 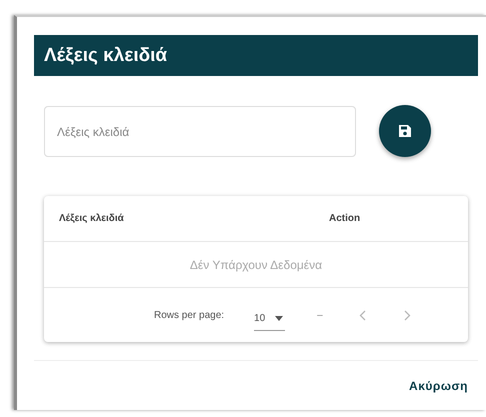 What do you see at coordinates (279, 318) in the screenshot?
I see `caret-icon` at bounding box center [279, 318].